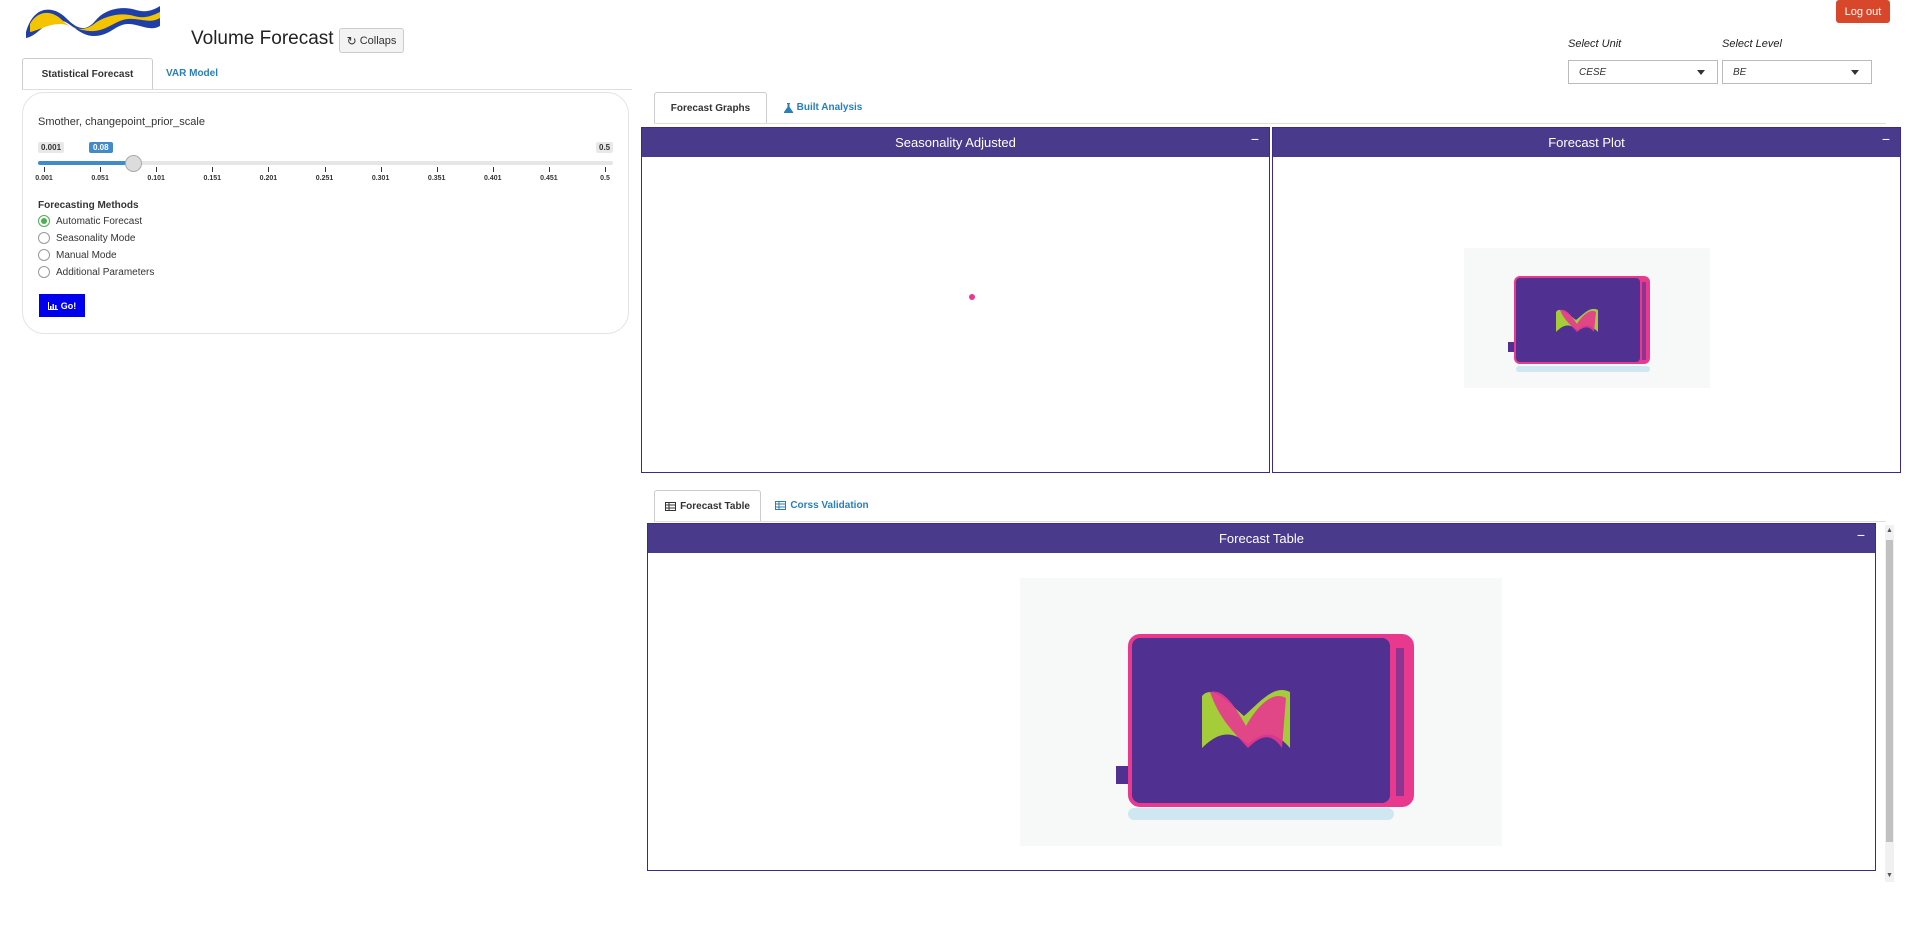 This screenshot has width=1911, height=951. Describe the element at coordinates (262, 38) in the screenshot. I see `page-title: Volume Forecast` at that location.